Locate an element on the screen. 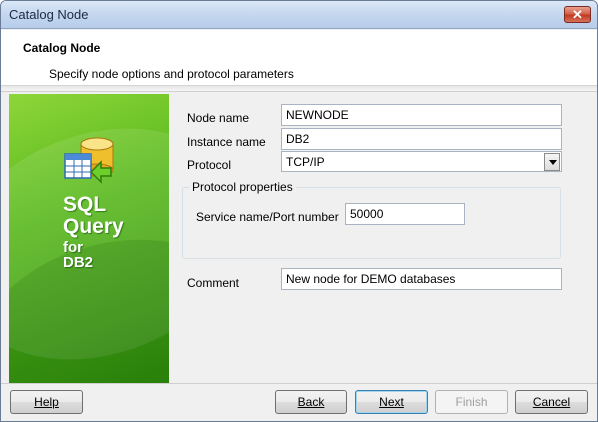 The image size is (598, 422). finish-button: Finish is located at coordinates (471, 402).